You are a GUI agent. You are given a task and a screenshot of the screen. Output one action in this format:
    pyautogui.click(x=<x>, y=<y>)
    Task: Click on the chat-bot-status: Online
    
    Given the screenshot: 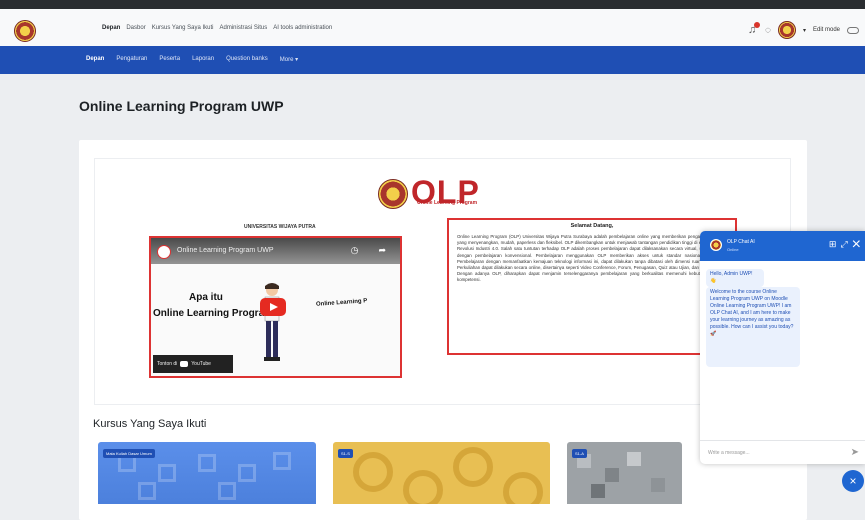 What is the action you would take?
    pyautogui.click(x=733, y=249)
    